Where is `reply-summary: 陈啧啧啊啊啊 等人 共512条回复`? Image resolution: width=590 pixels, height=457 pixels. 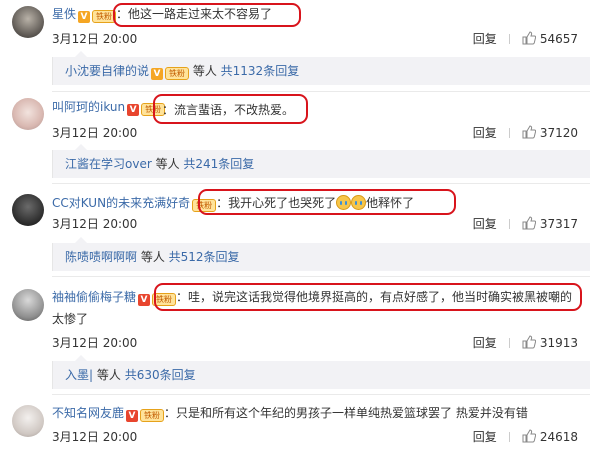 reply-summary: 陈啧啧啊啊啊 等人 共512条回复 is located at coordinates (321, 254).